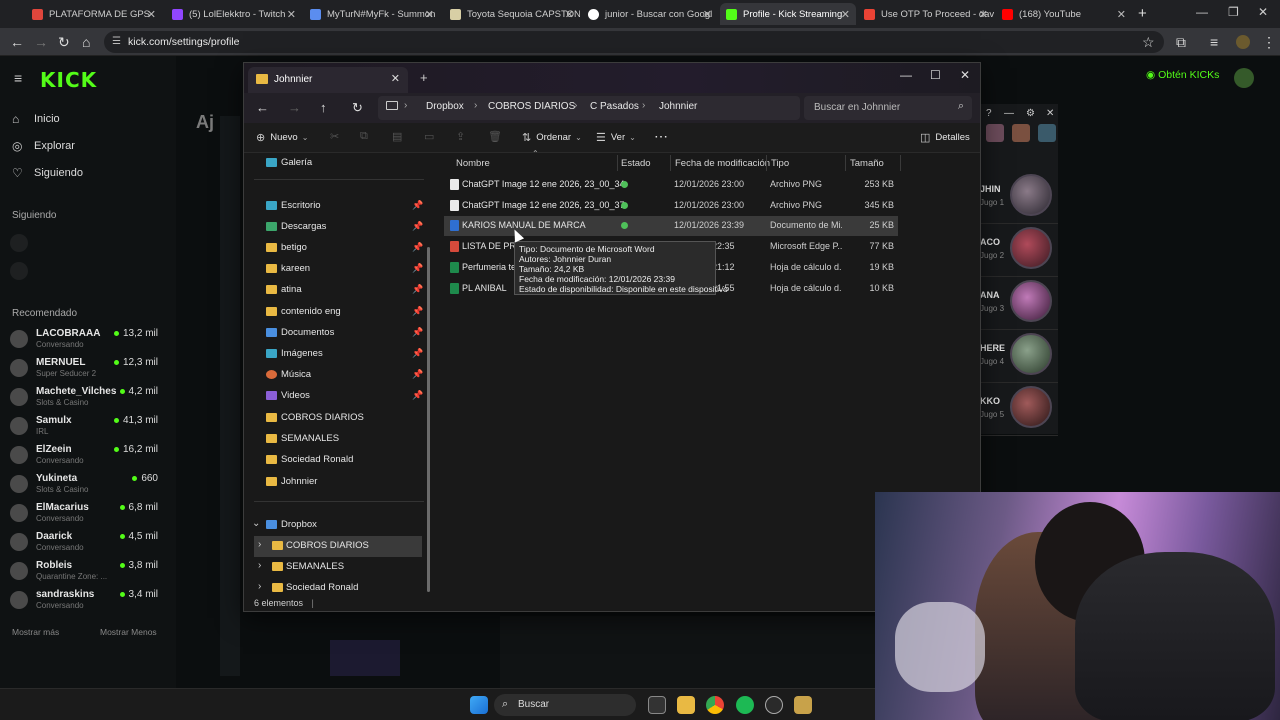 This screenshot has height=720, width=1280. What do you see at coordinates (1182, 75) in the screenshot?
I see `get-kicks-button: ◉ Obtén KICKs` at bounding box center [1182, 75].